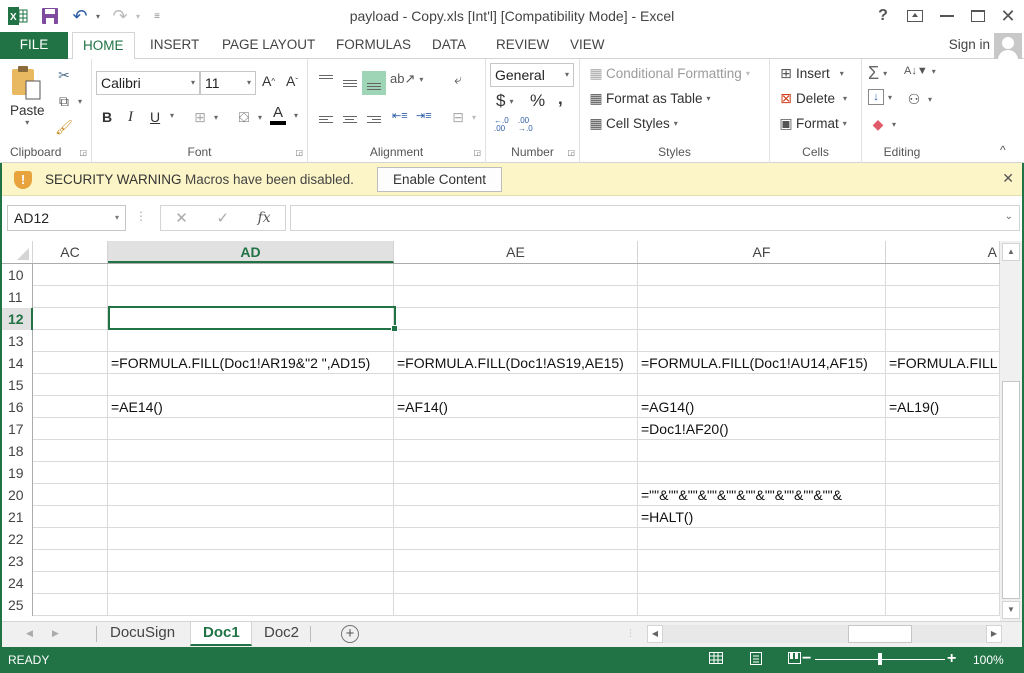 Image resolution: width=1024 pixels, height=673 pixels. I want to click on orientation-button: ab↗ ▾, so click(406, 79).